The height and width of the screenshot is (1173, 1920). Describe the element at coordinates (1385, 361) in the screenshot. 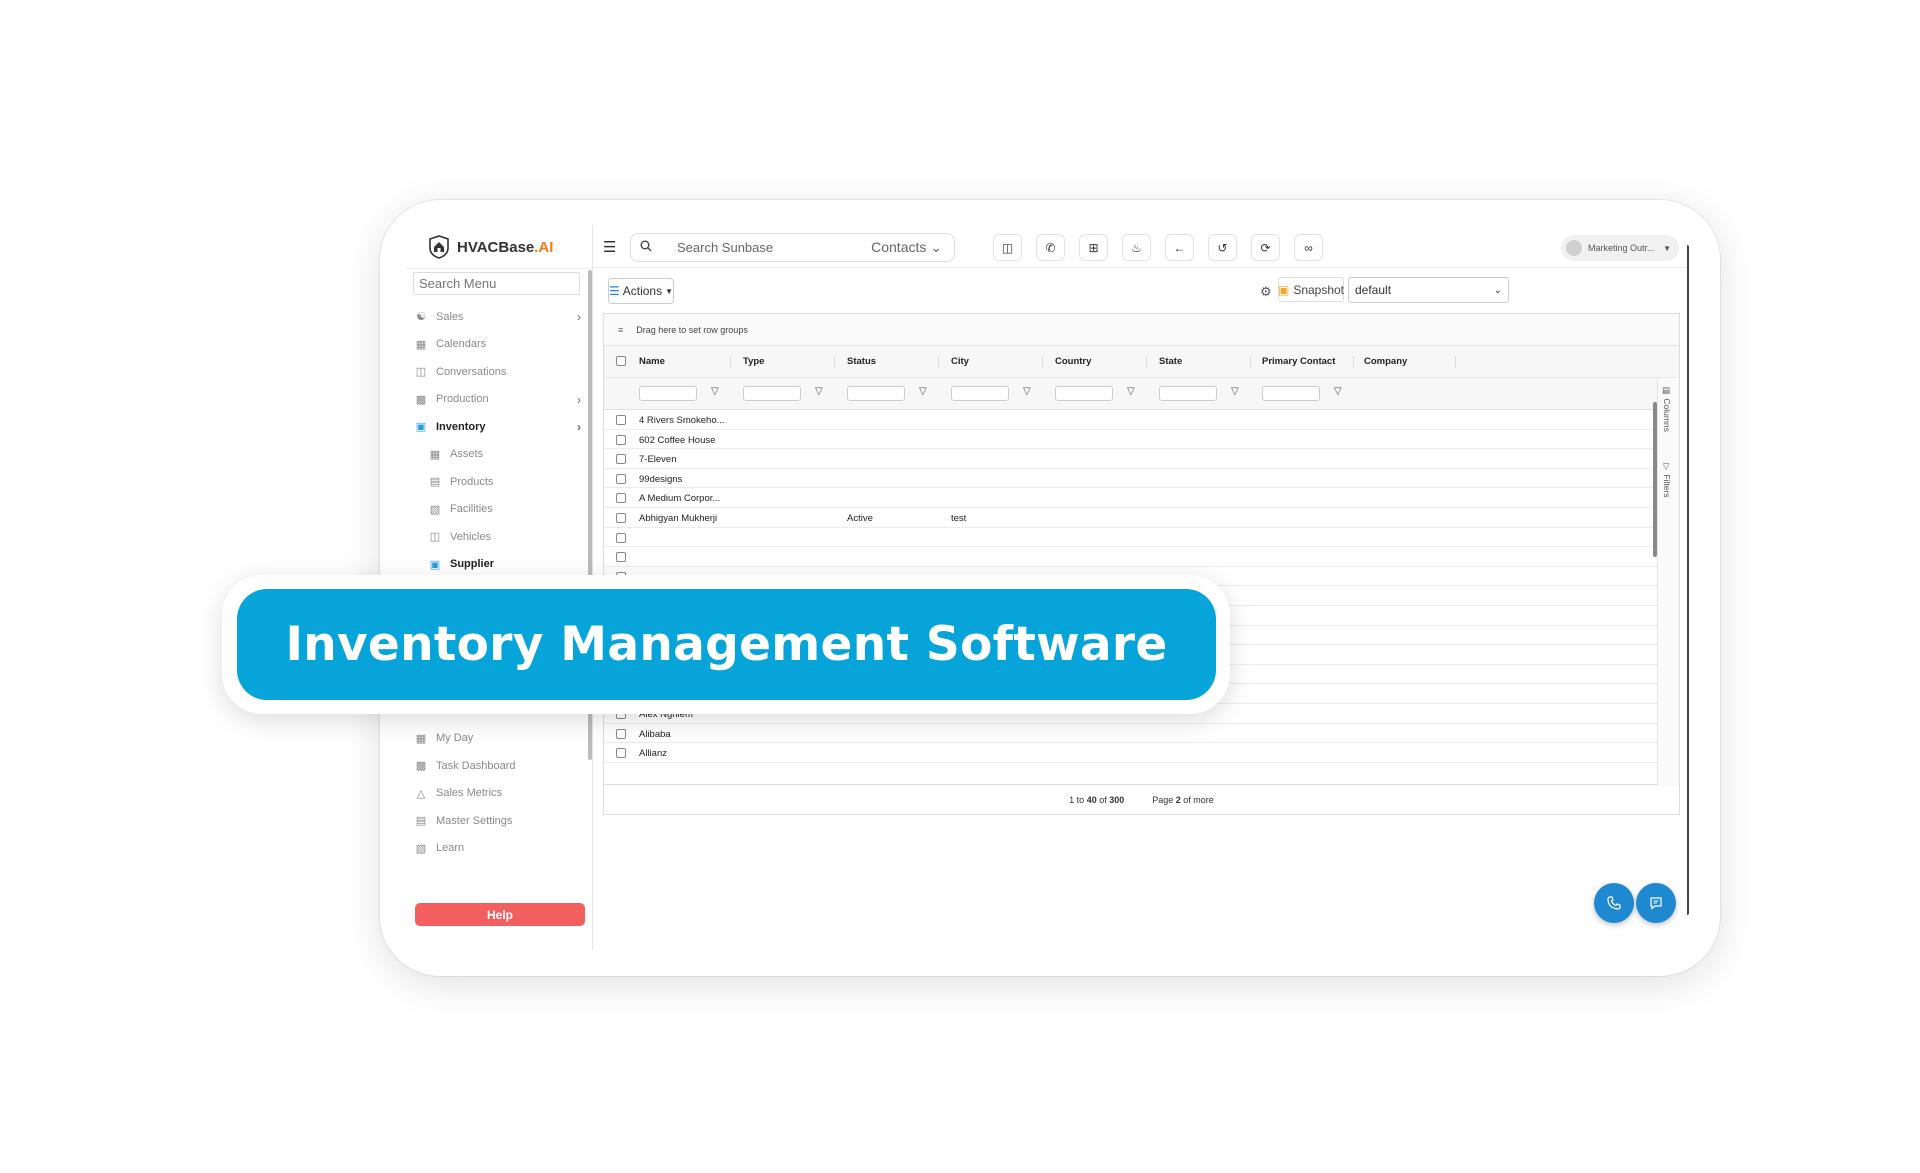

I see `column-header-company: Company` at that location.